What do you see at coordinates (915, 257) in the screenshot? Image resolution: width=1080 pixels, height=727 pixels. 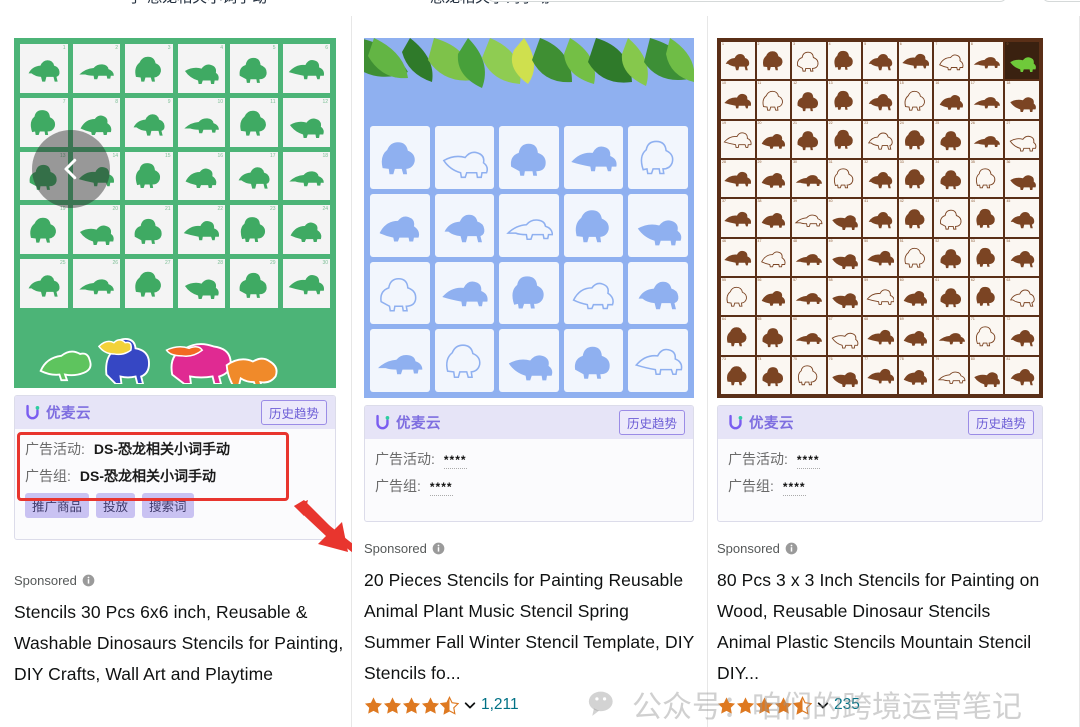 I see `stencil-cell: 51` at bounding box center [915, 257].